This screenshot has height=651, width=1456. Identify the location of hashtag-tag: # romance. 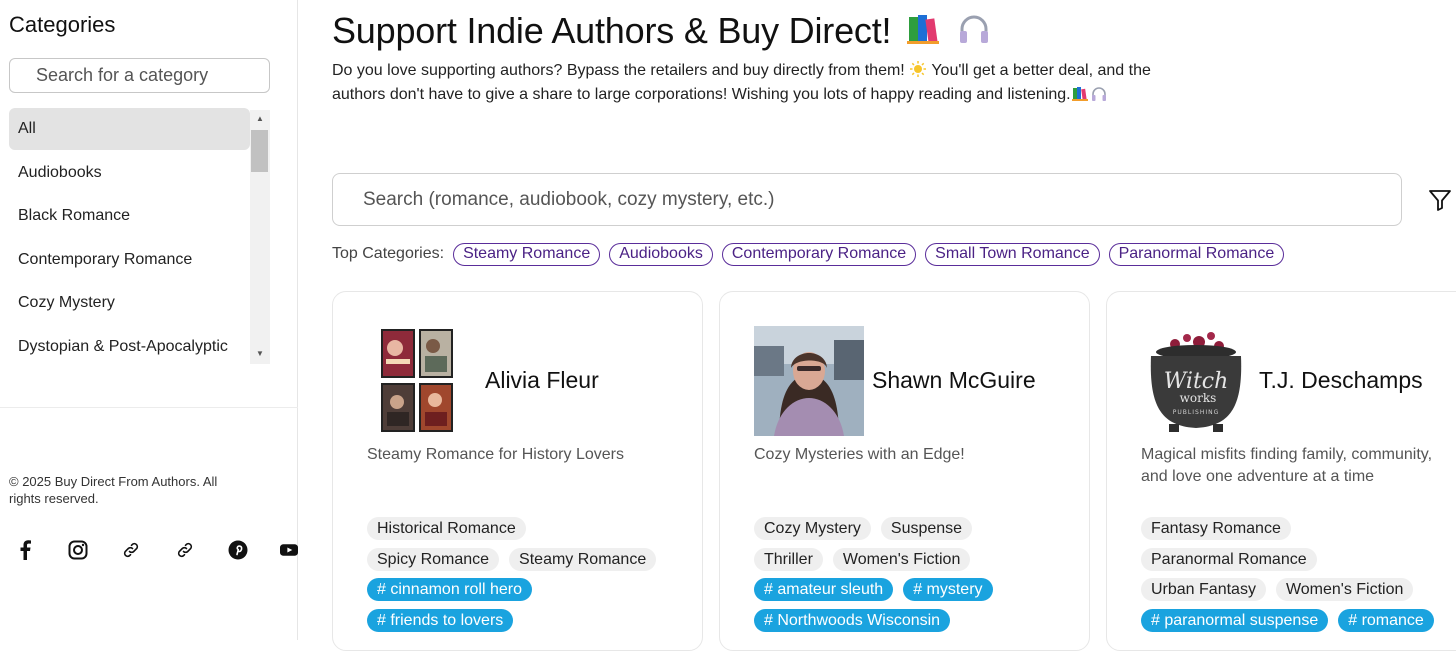
(1386, 620).